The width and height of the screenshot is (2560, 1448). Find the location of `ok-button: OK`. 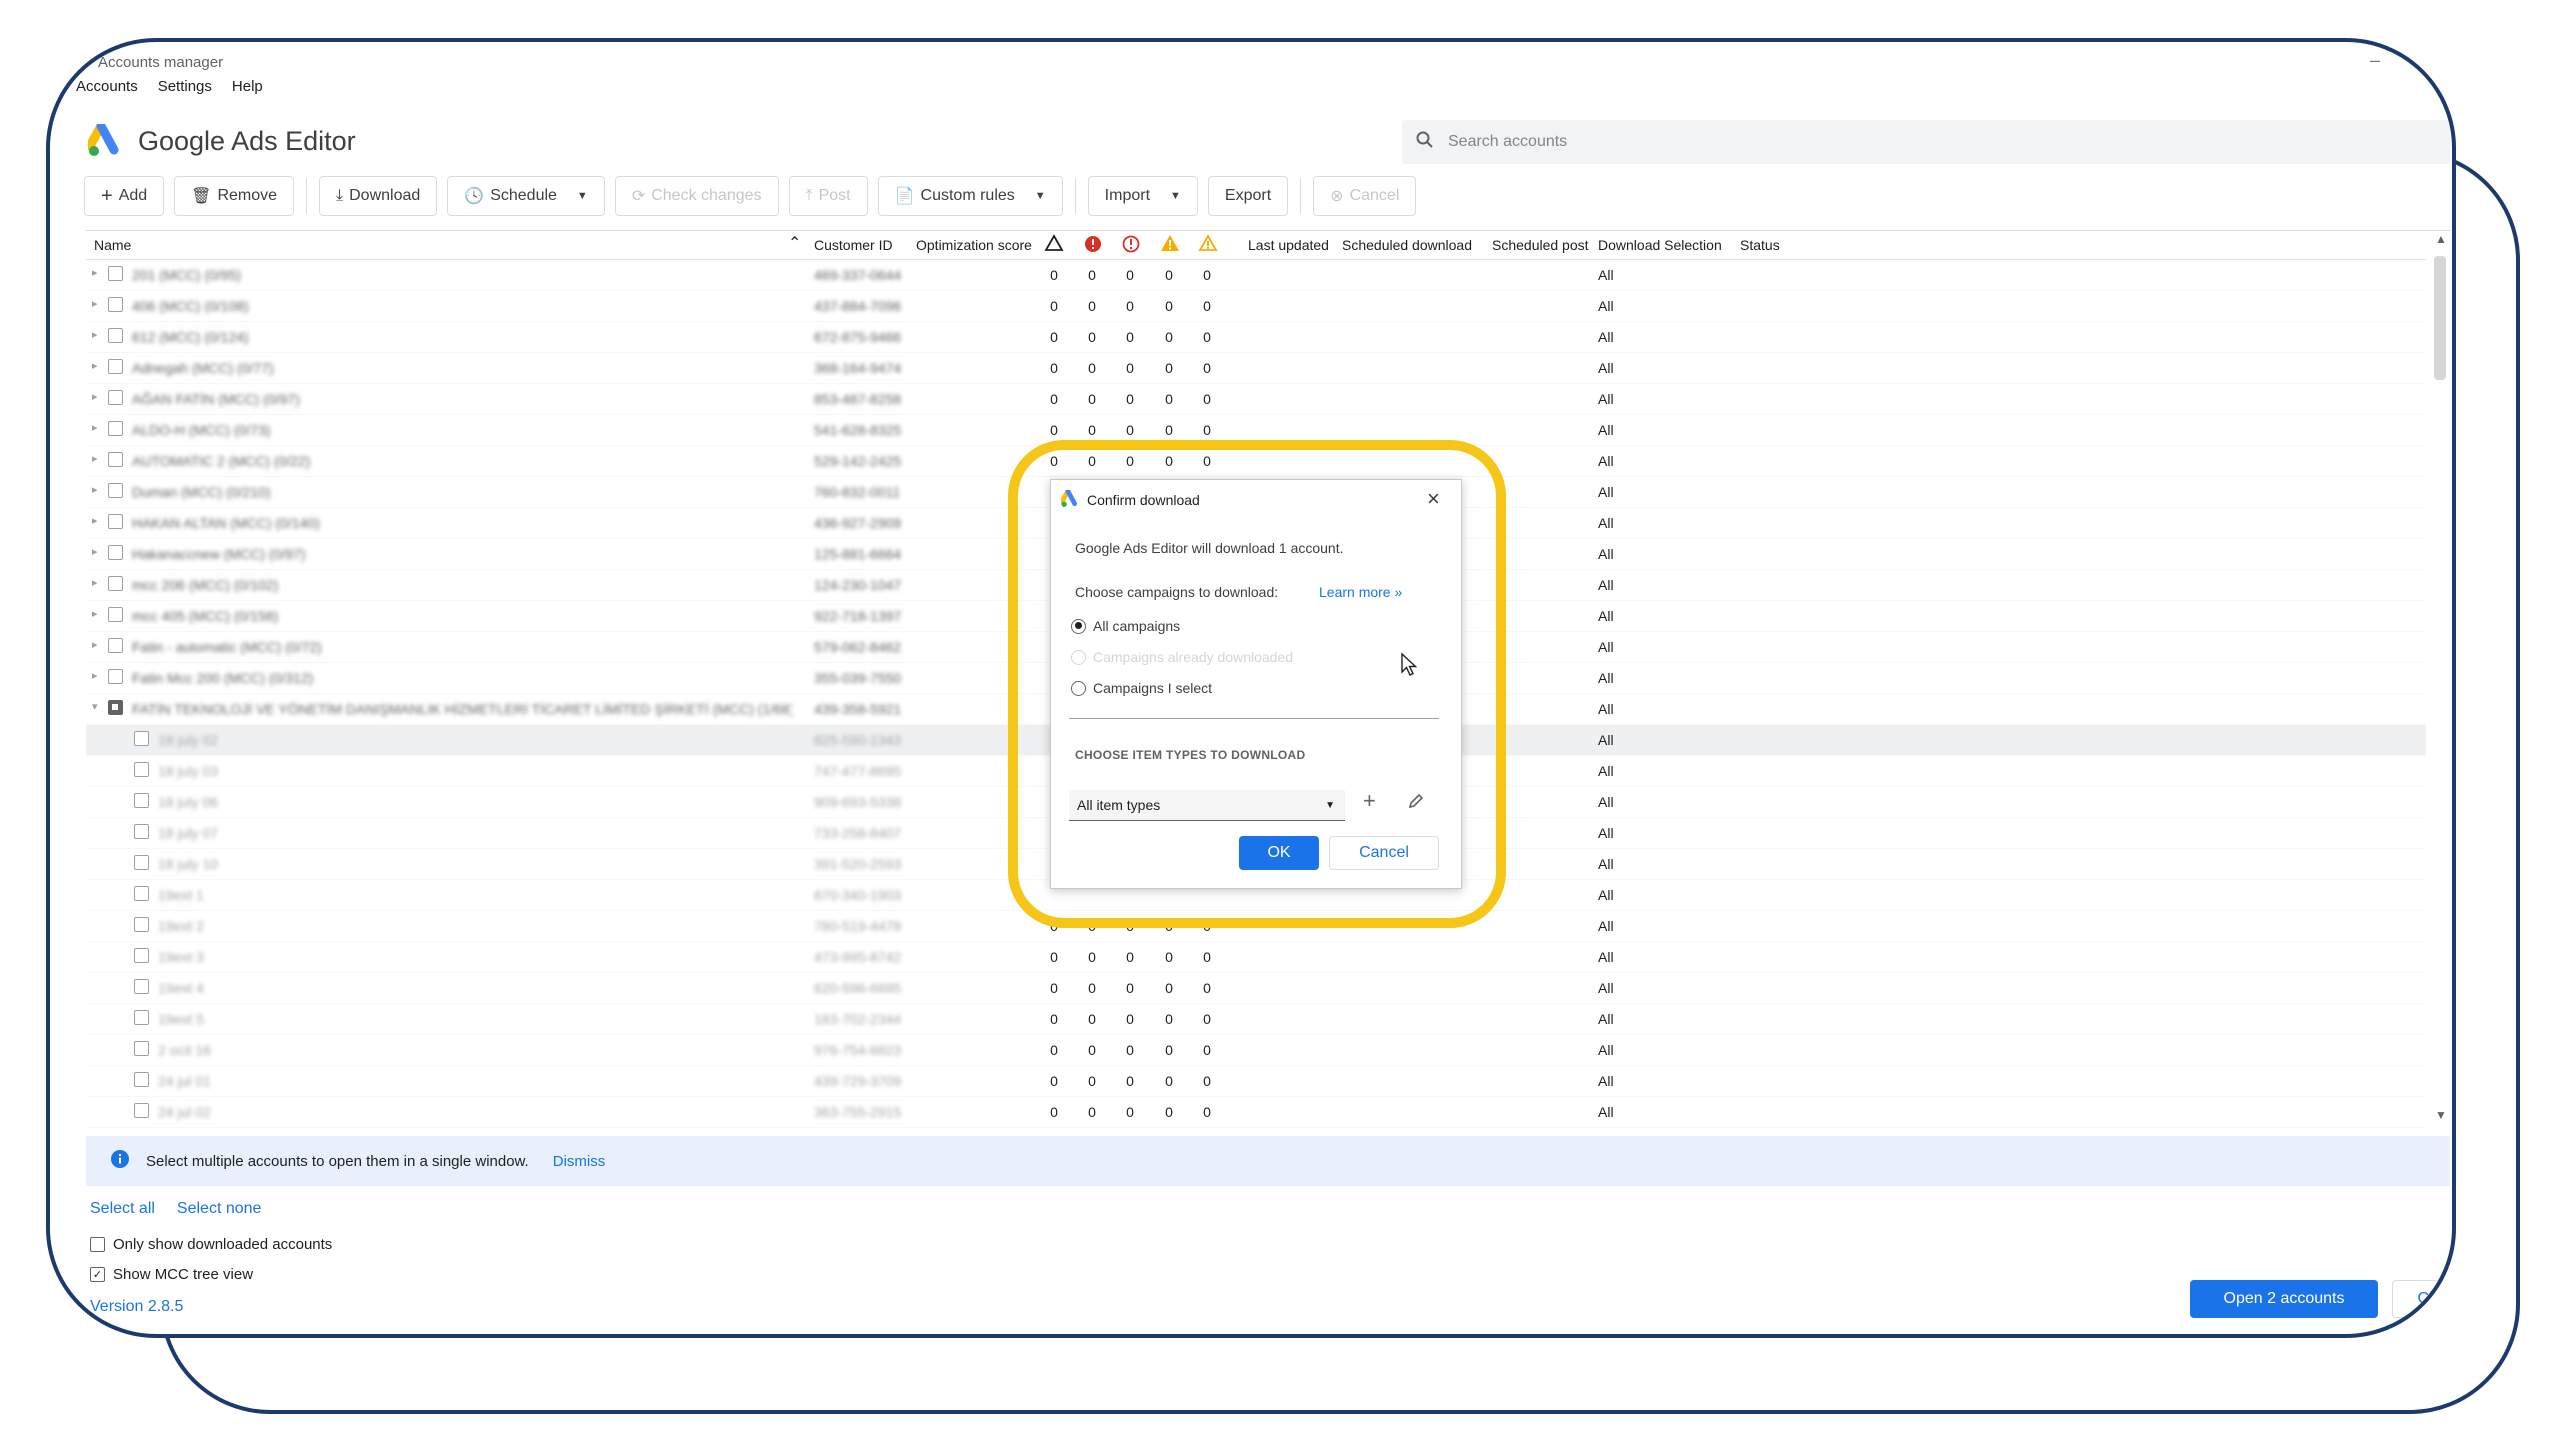

ok-button: OK is located at coordinates (1279, 853).